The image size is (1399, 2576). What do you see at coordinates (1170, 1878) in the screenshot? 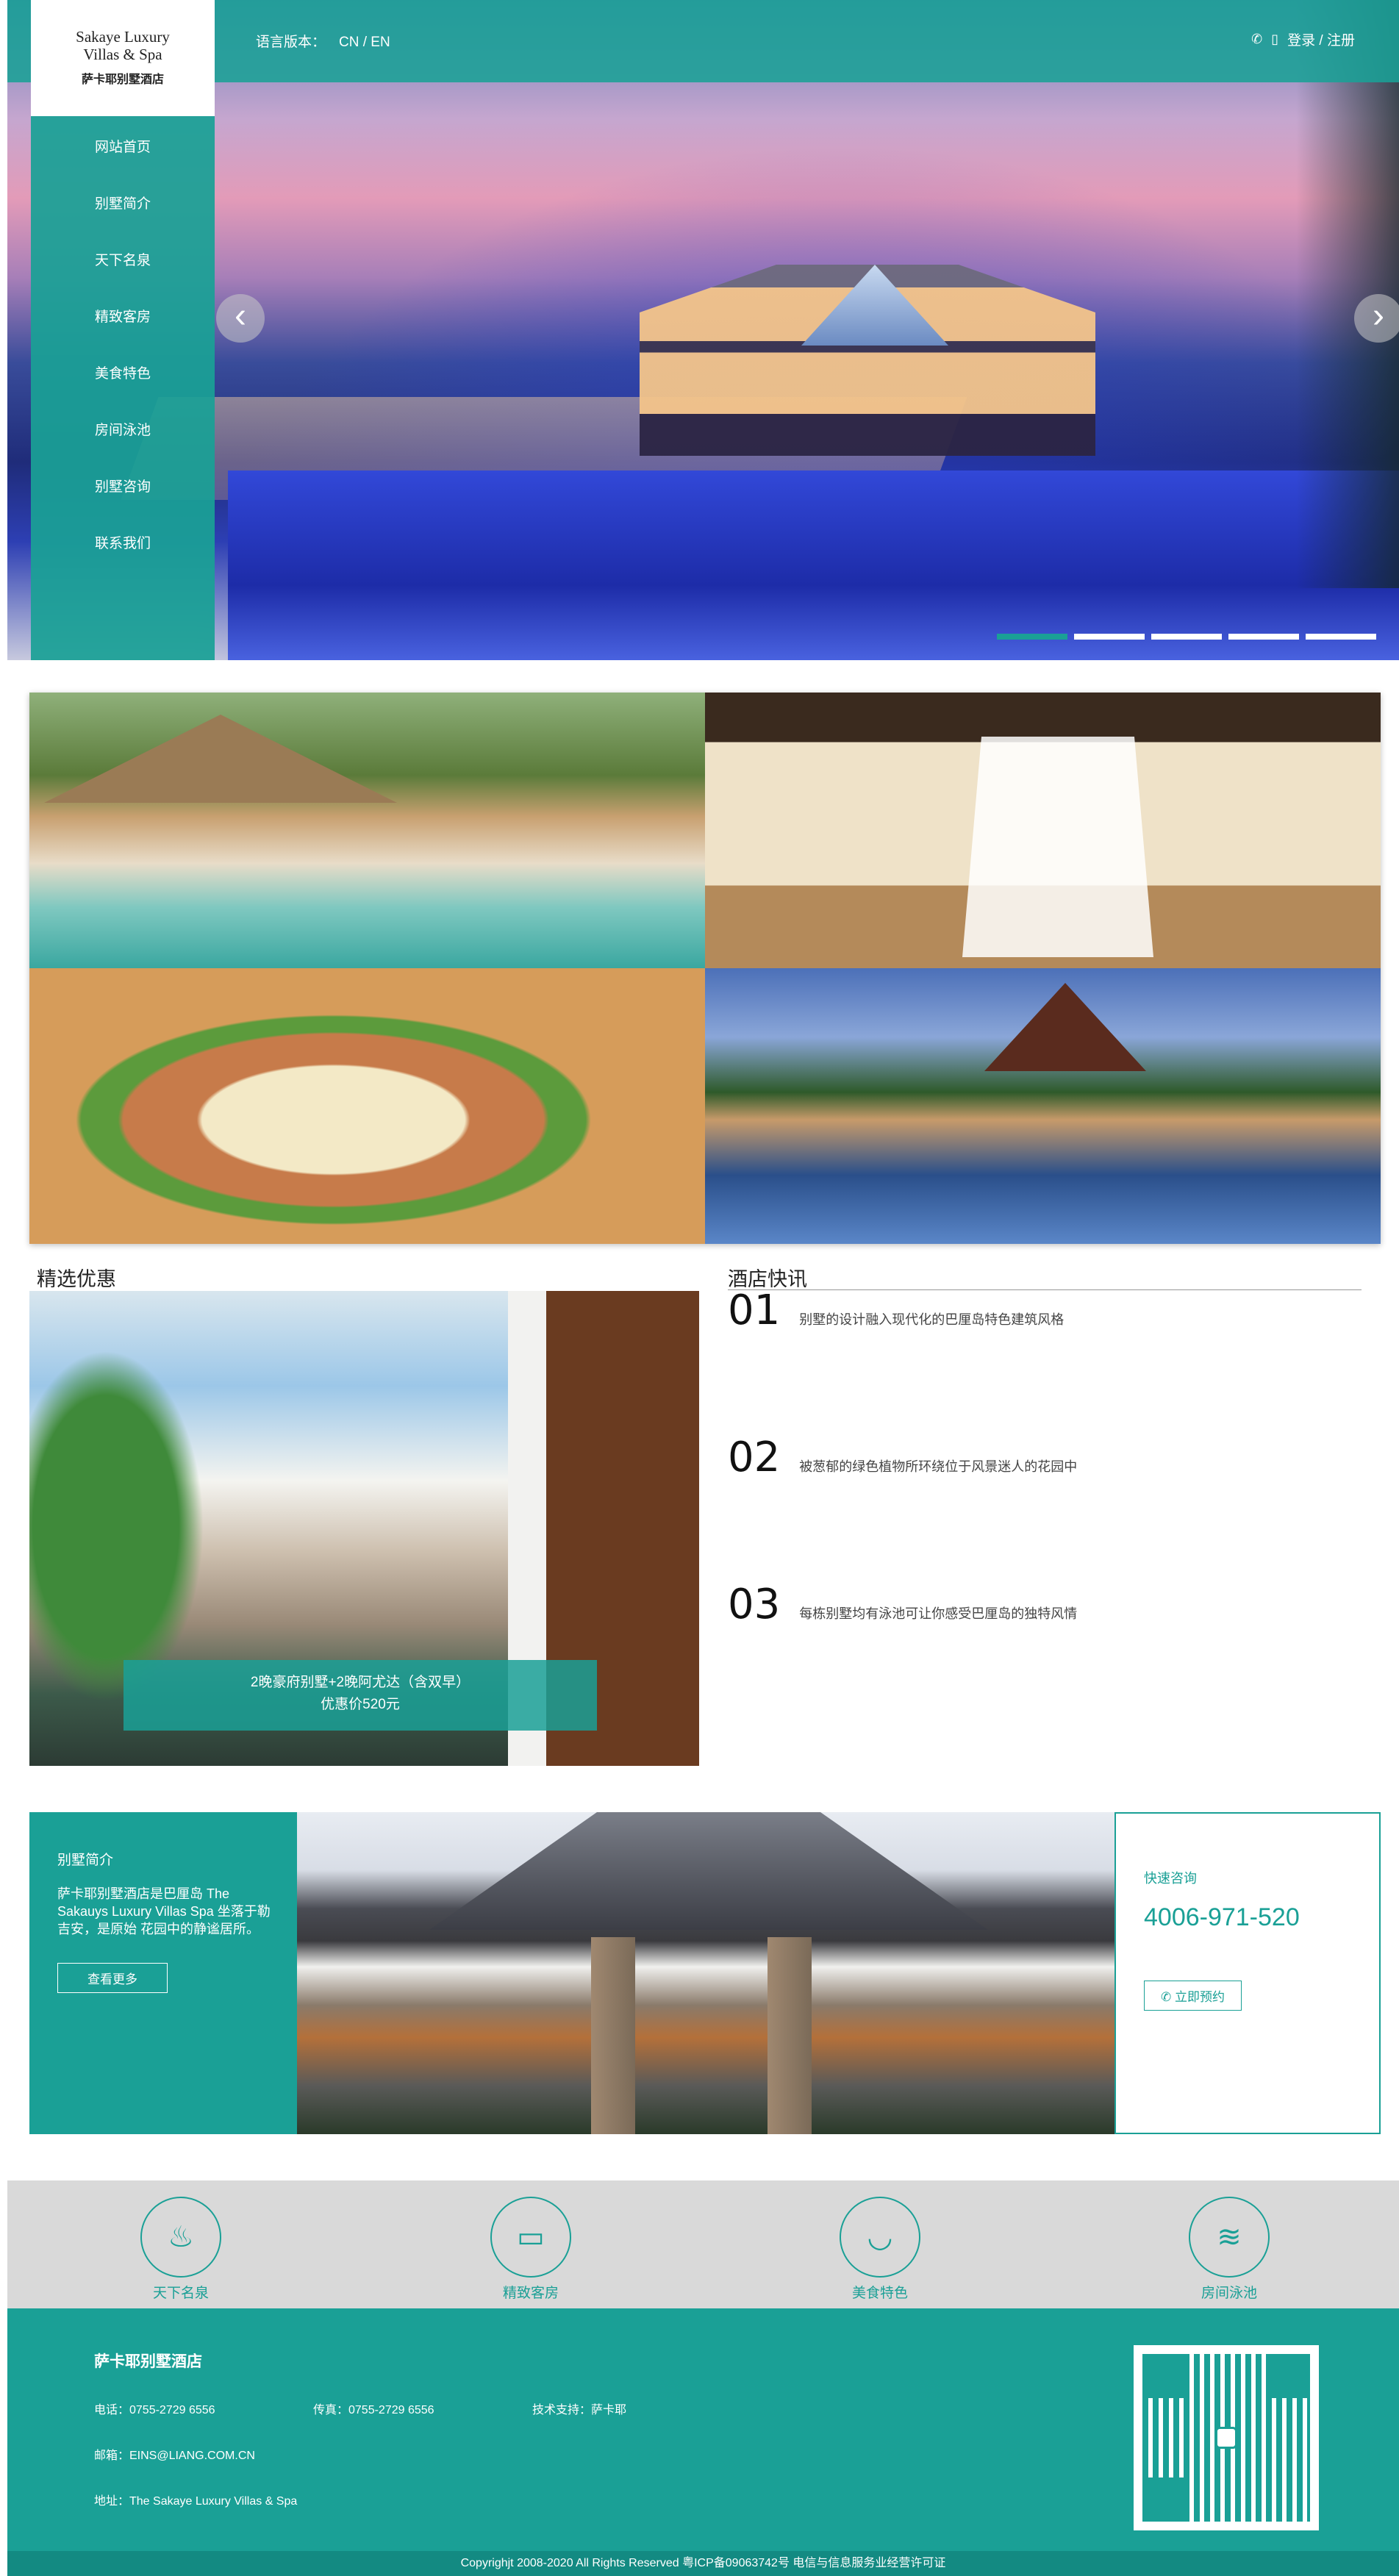
I see `consult-label: 快速咨询` at bounding box center [1170, 1878].